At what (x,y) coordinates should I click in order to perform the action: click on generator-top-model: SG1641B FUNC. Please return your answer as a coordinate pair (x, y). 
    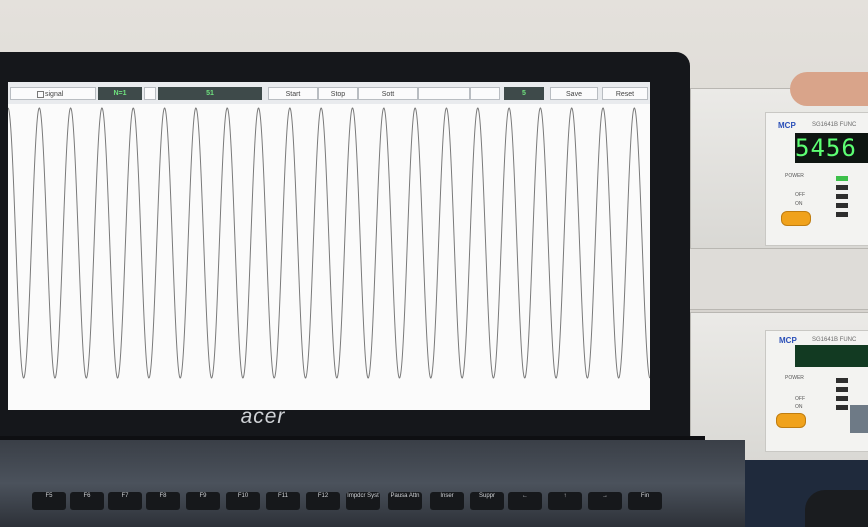
    Looking at the image, I should click on (834, 125).